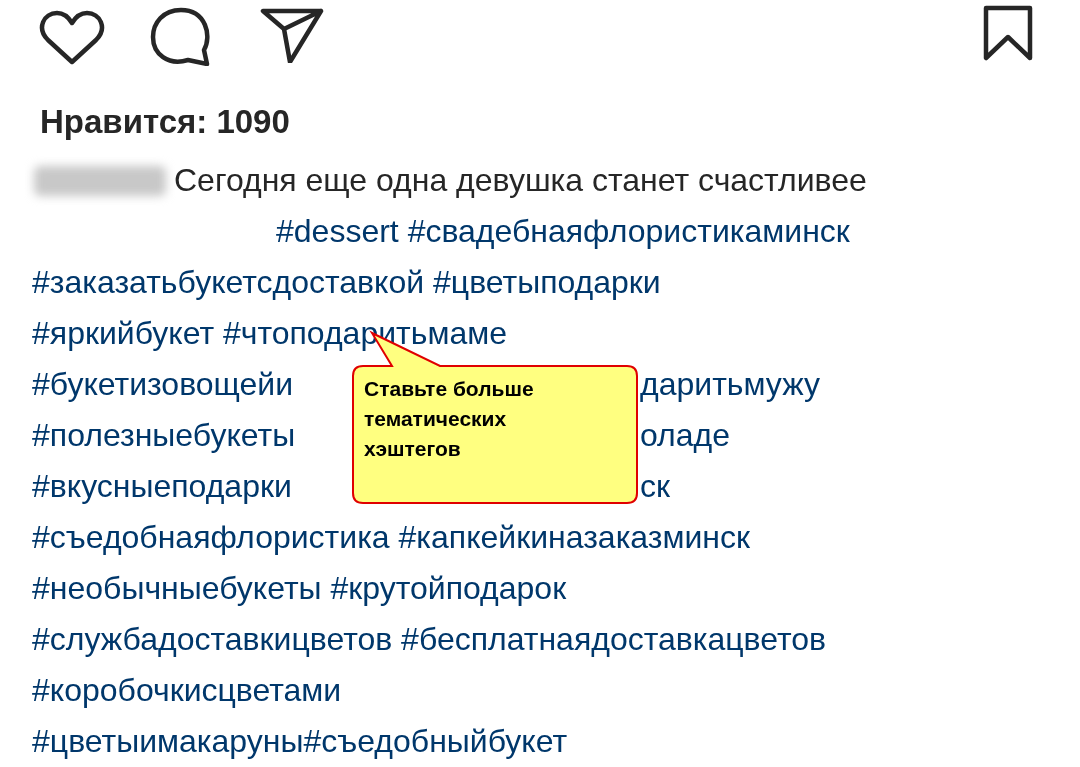 The width and height of the screenshot is (1080, 767). Describe the element at coordinates (72, 38) in the screenshot. I see `heart-icon` at that location.